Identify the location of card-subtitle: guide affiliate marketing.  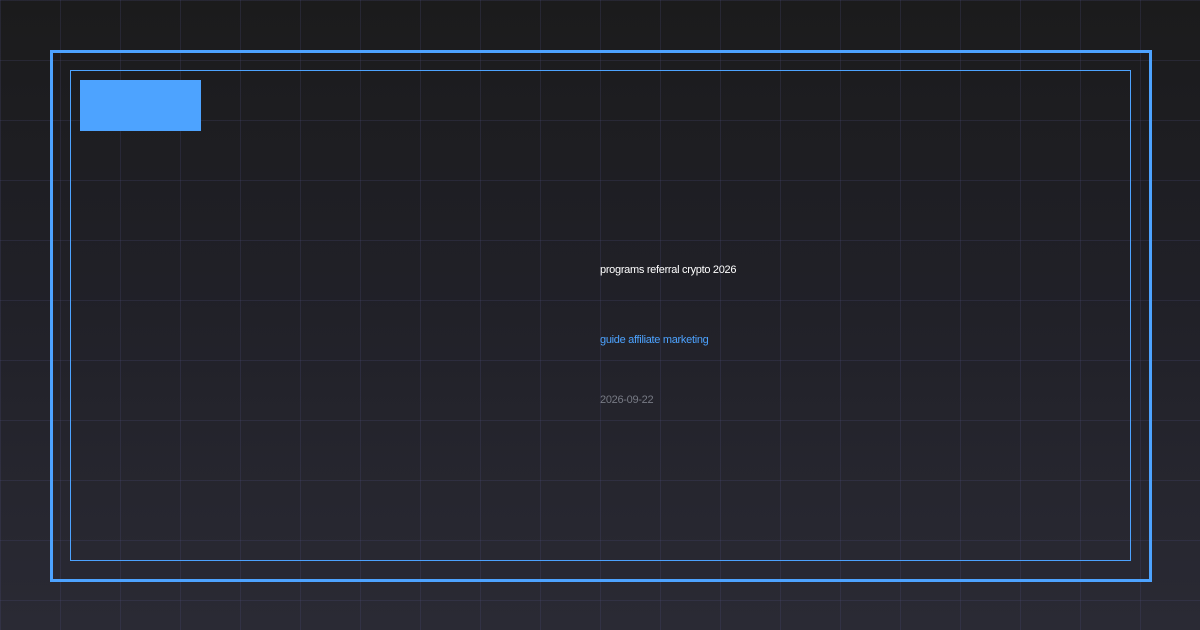
(654, 340).